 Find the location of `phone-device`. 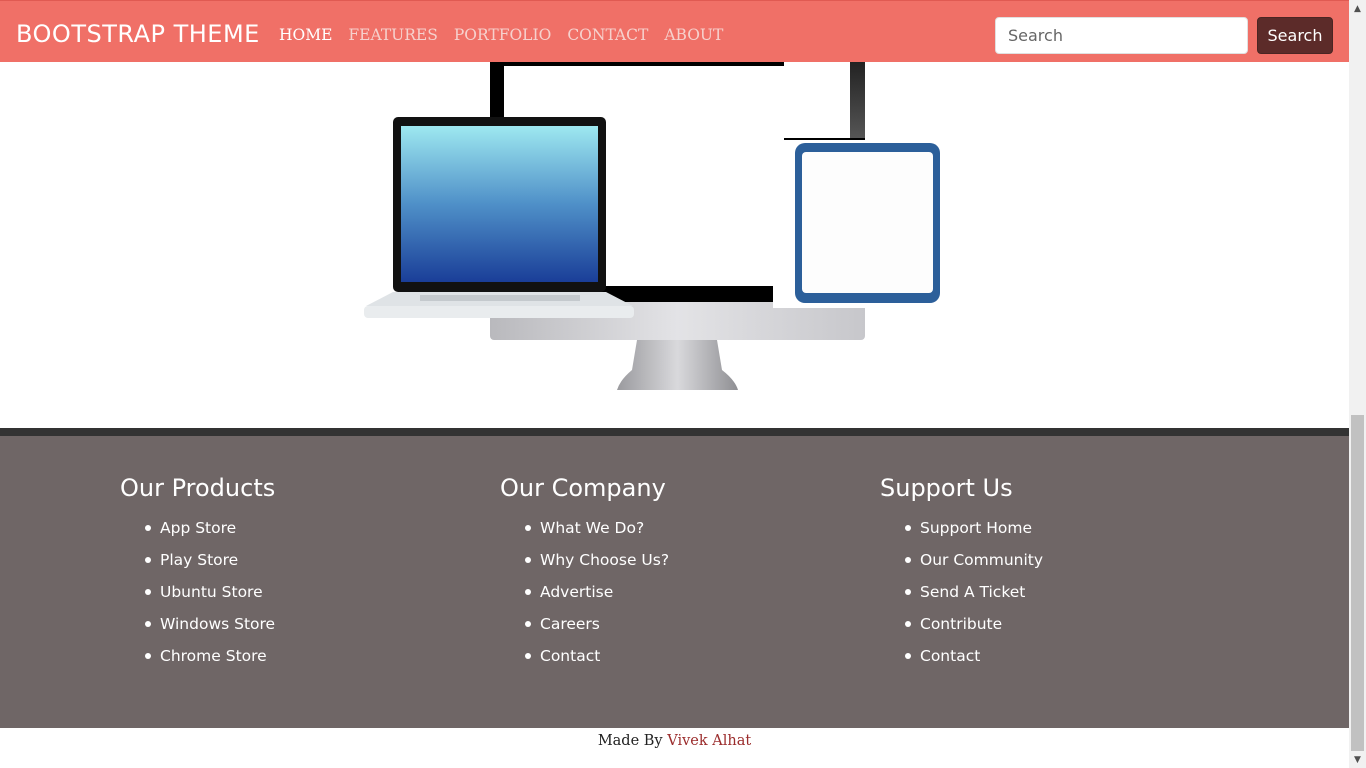

phone-device is located at coordinates (868, 224).